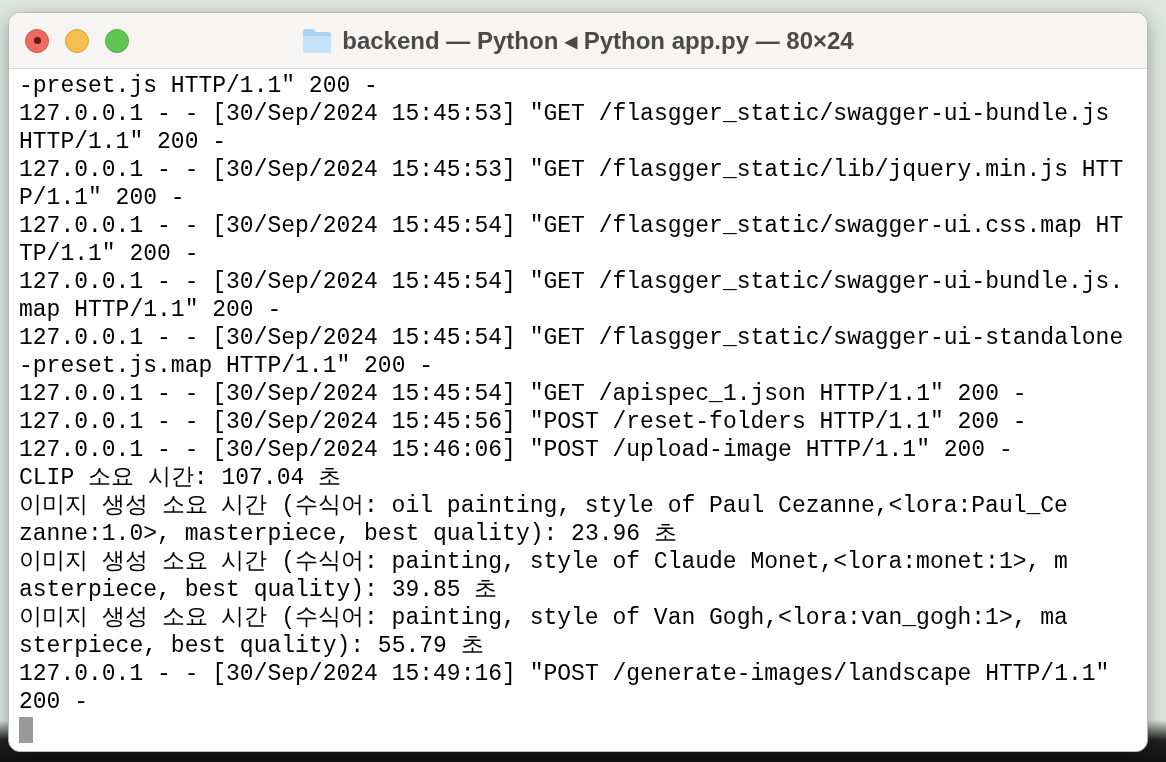 The height and width of the screenshot is (762, 1166). I want to click on minimize-button, so click(77, 40).